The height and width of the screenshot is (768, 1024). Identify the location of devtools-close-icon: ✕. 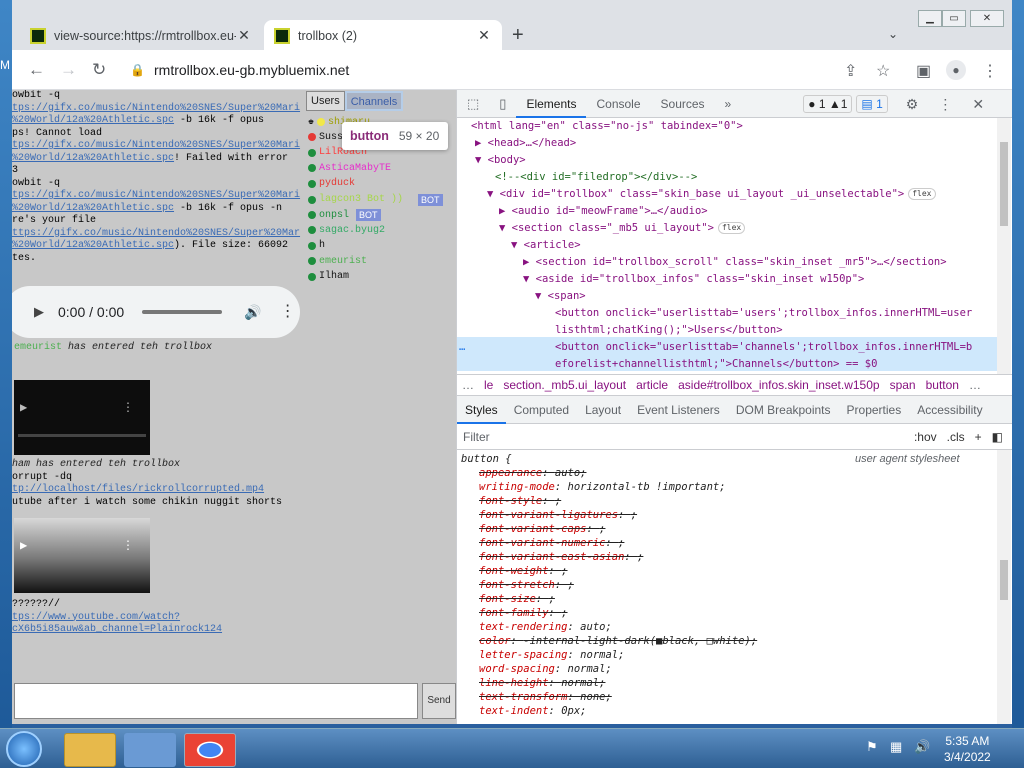
(978, 104).